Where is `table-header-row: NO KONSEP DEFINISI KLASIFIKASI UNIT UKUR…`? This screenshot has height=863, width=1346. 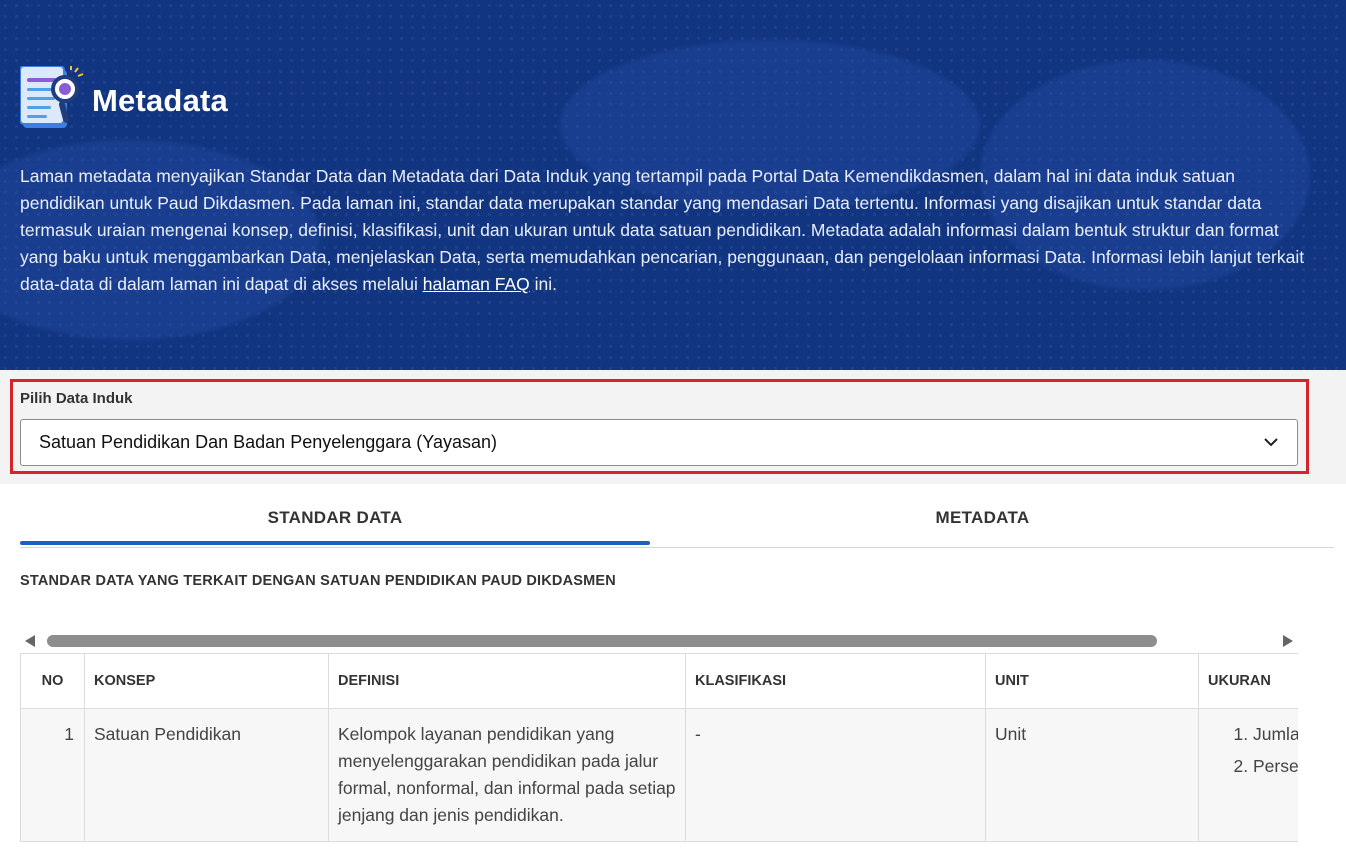 table-header-row: NO KONSEP DEFINISI KLASIFIKASI UNIT UKUR… is located at coordinates (659, 681).